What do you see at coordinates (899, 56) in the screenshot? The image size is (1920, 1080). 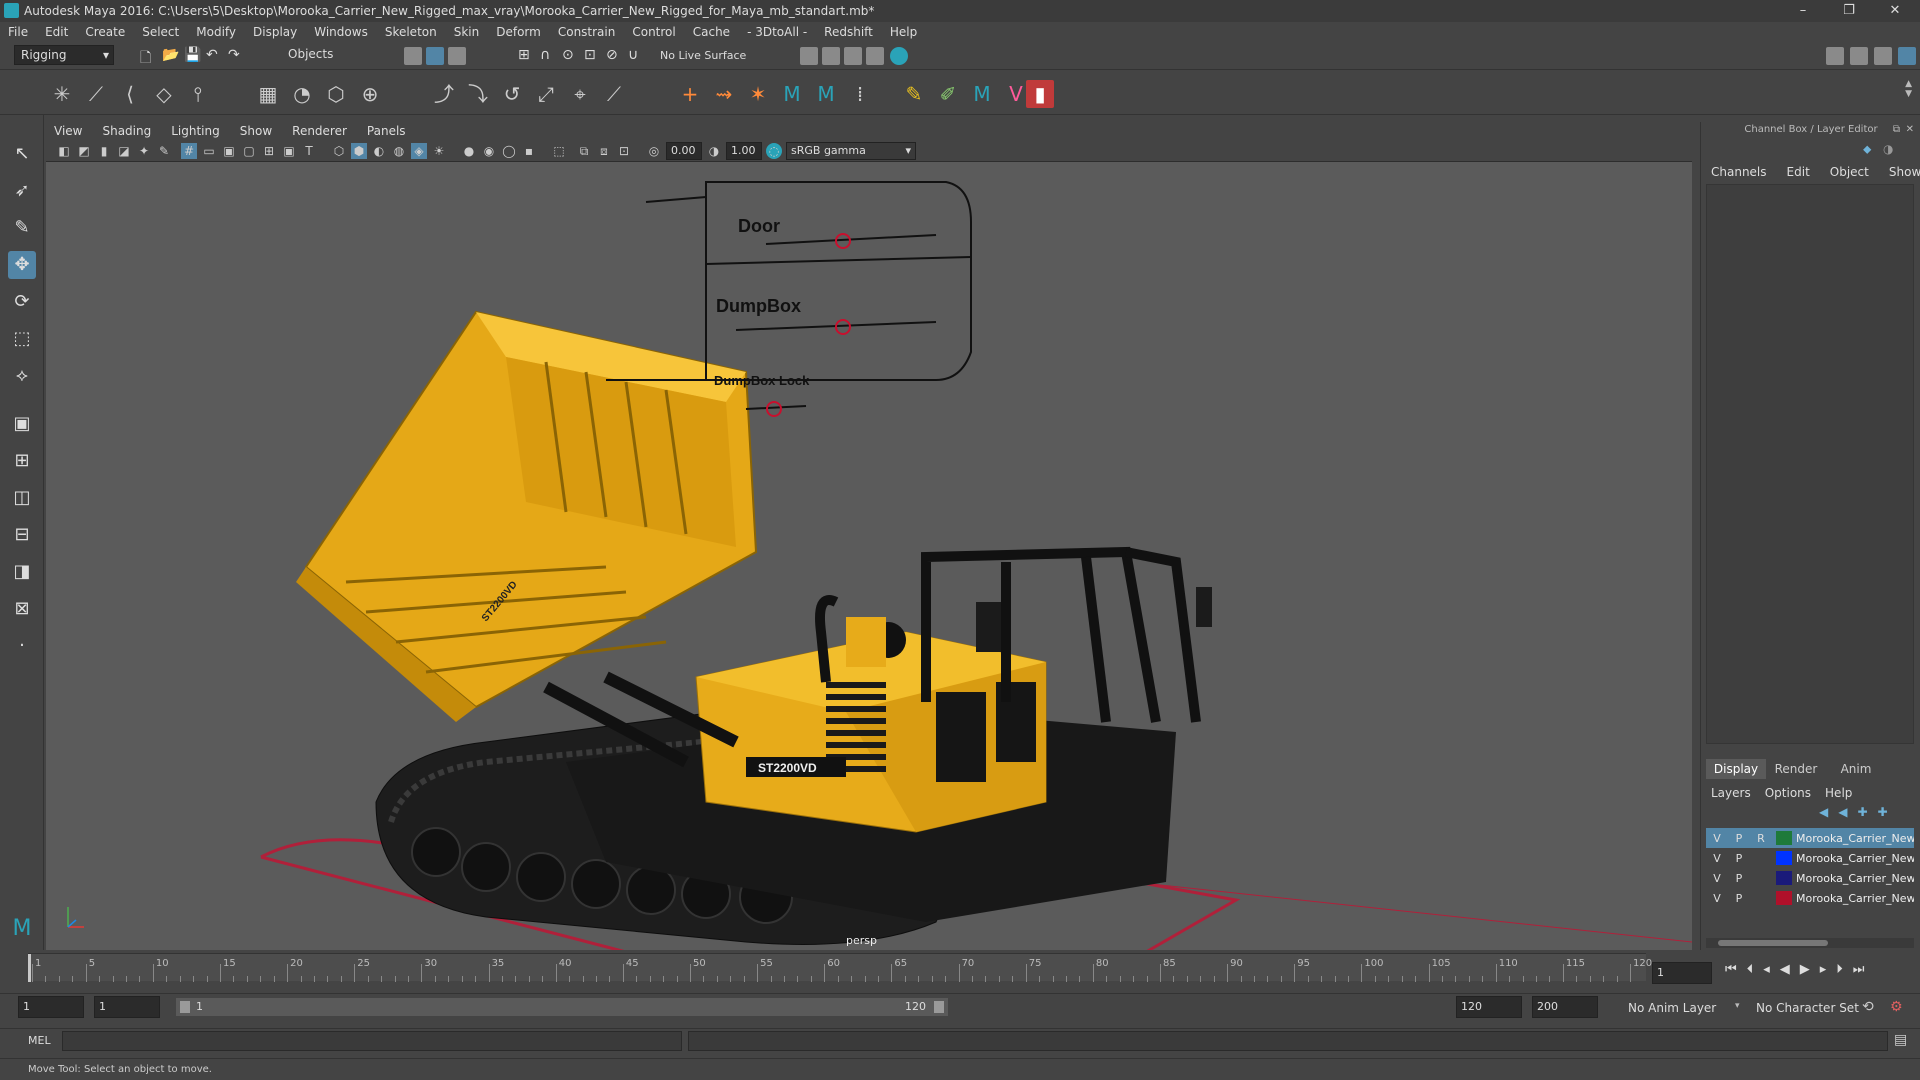 I see `render-view-icon` at bounding box center [899, 56].